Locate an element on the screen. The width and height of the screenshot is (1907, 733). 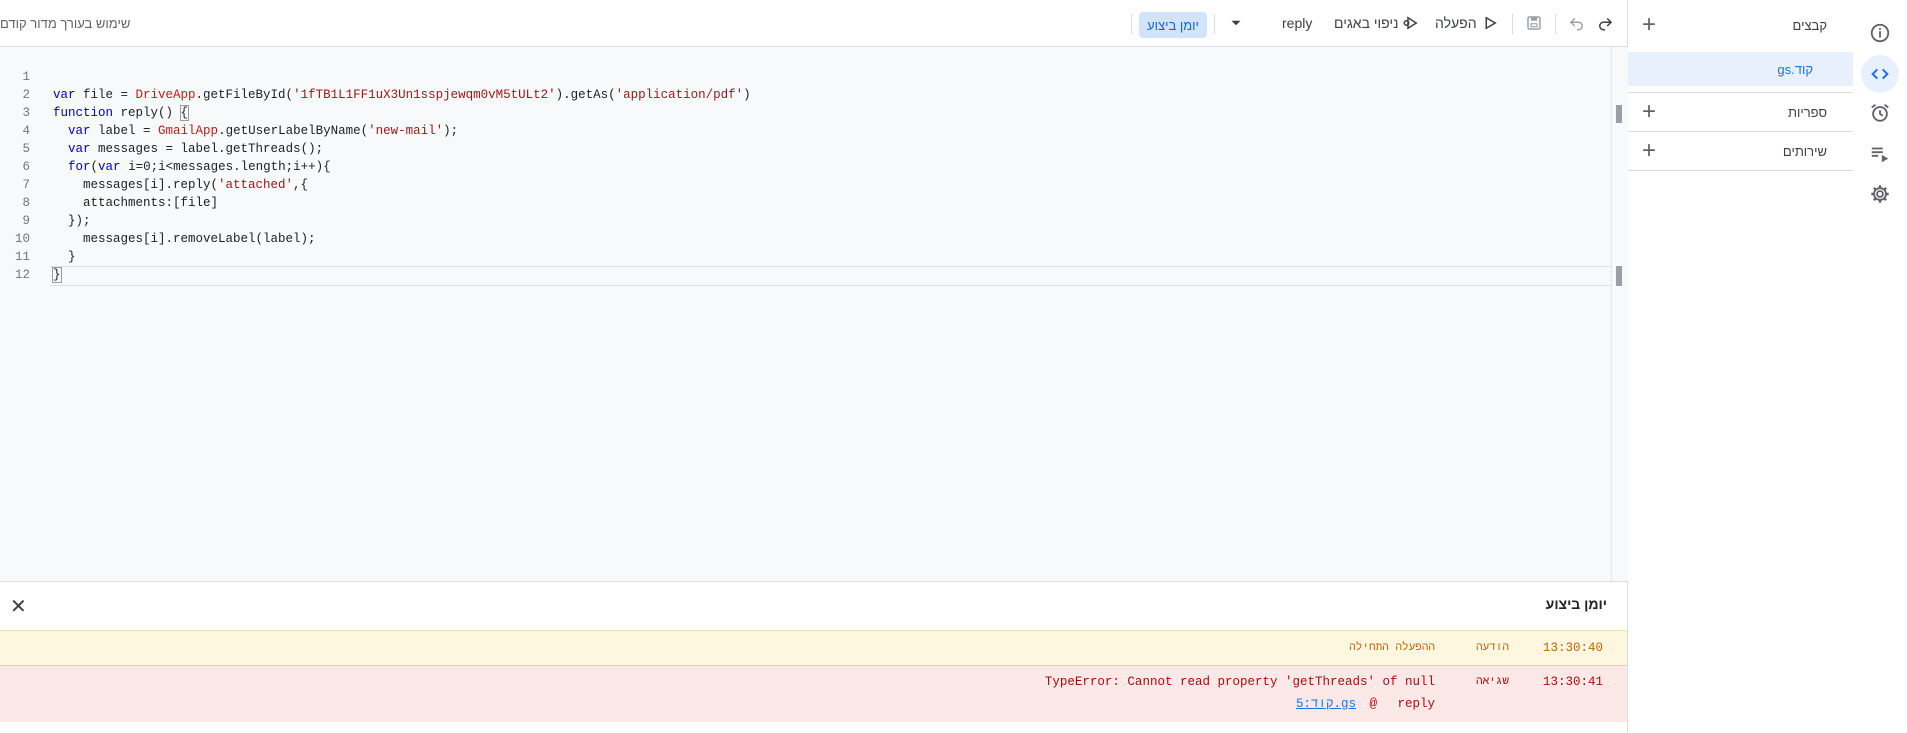
vertical-scrollbar is located at coordinates (1619, 314).